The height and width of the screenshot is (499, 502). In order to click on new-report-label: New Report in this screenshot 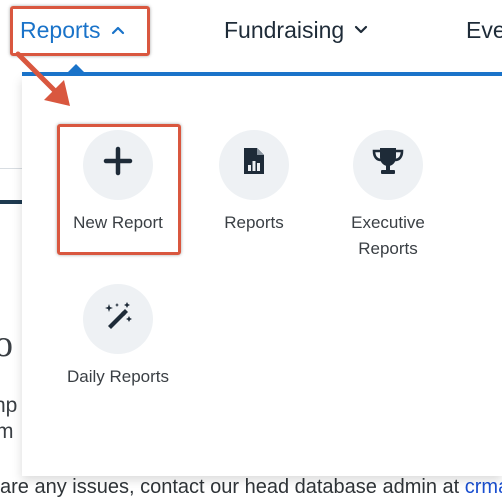, I will do `click(118, 222)`.